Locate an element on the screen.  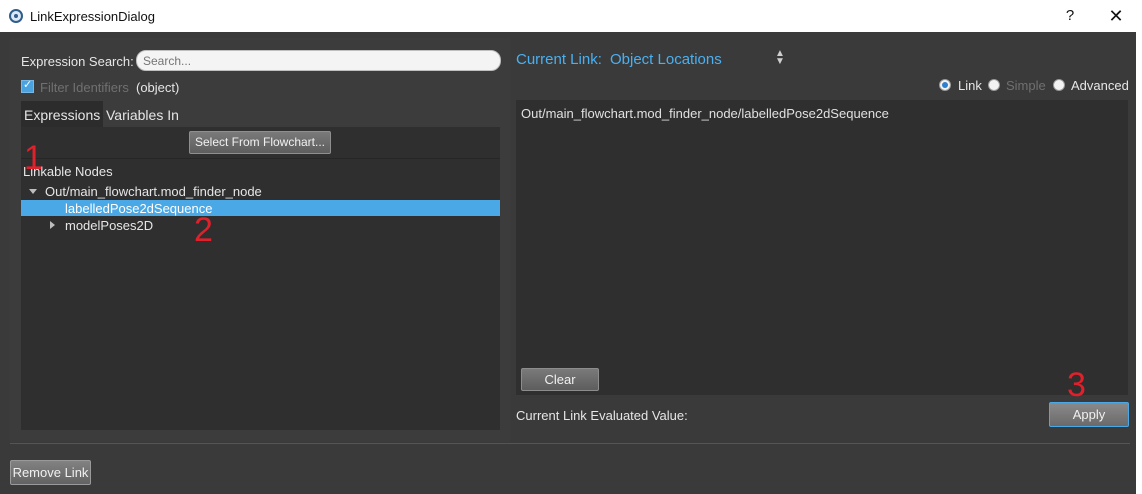
link-mode-radio is located at coordinates (945, 85).